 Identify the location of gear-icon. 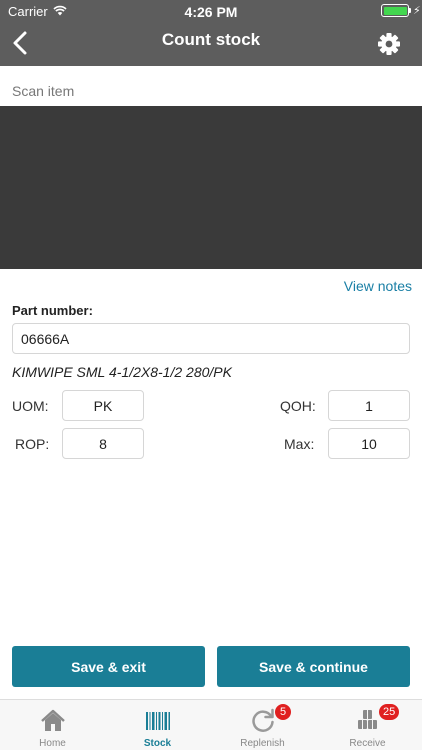
(389, 44).